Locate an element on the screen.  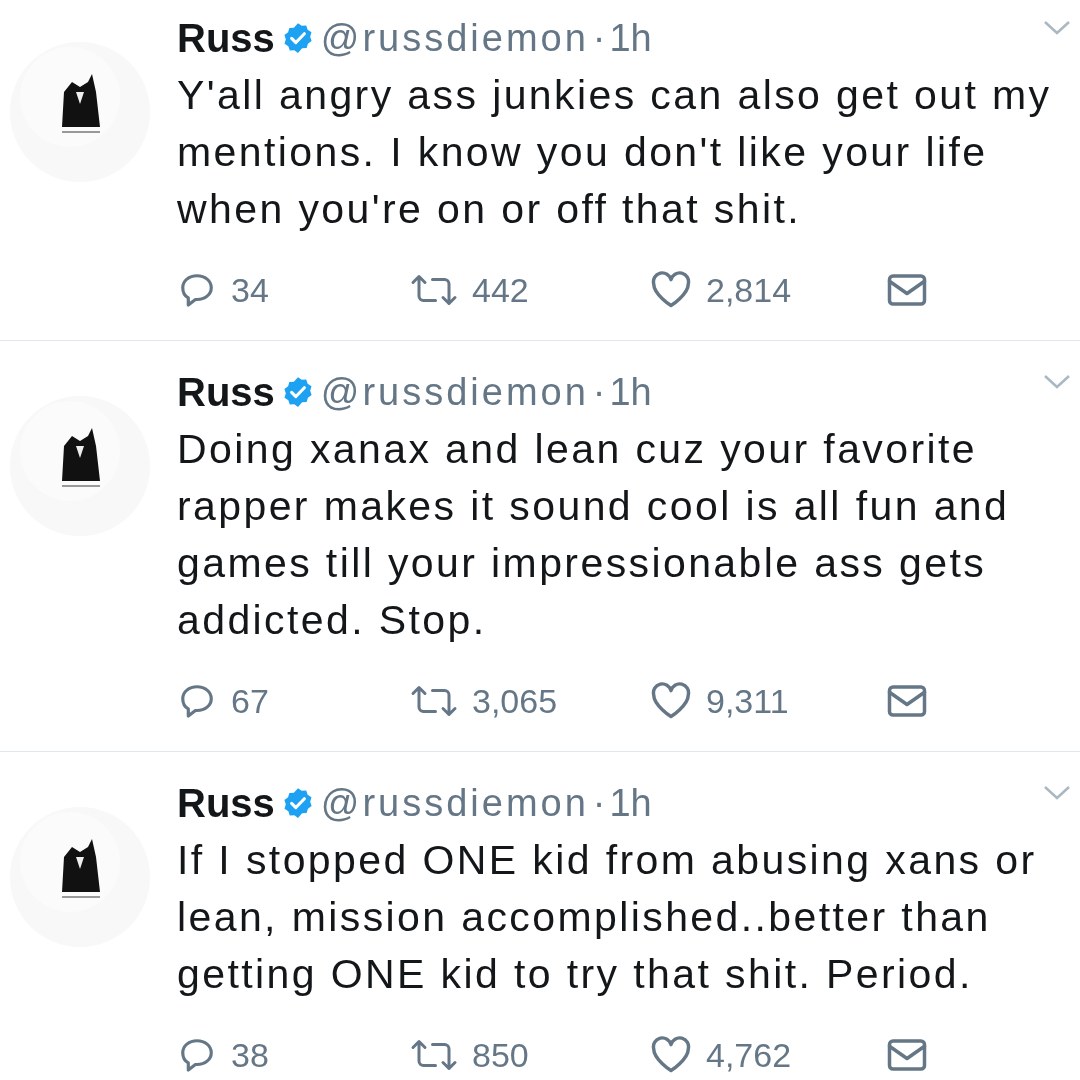
like-count: 9,311 is located at coordinates (747, 701).